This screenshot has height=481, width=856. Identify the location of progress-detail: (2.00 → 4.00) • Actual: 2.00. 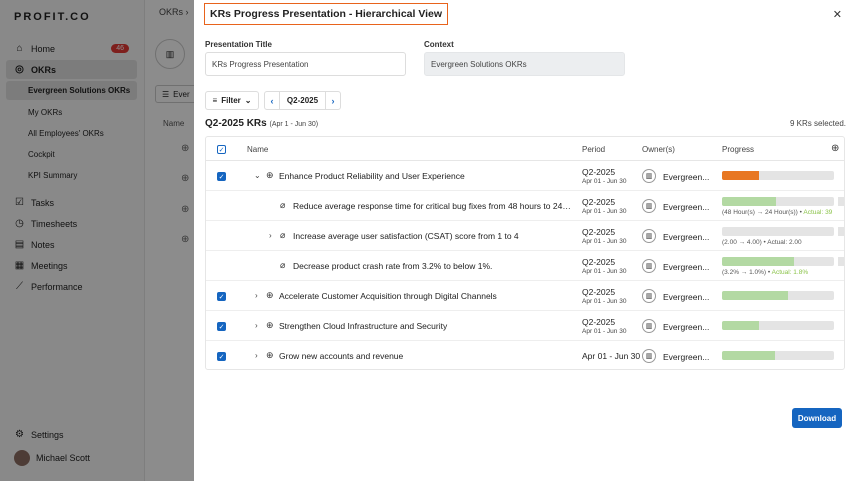
(762, 242).